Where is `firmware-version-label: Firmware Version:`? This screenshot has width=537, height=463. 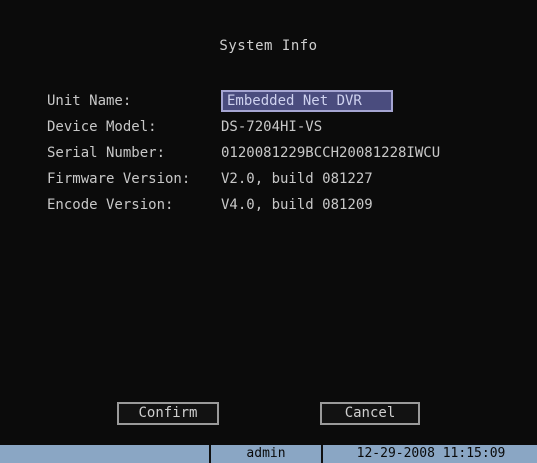 firmware-version-label: Firmware Version: is located at coordinates (119, 179).